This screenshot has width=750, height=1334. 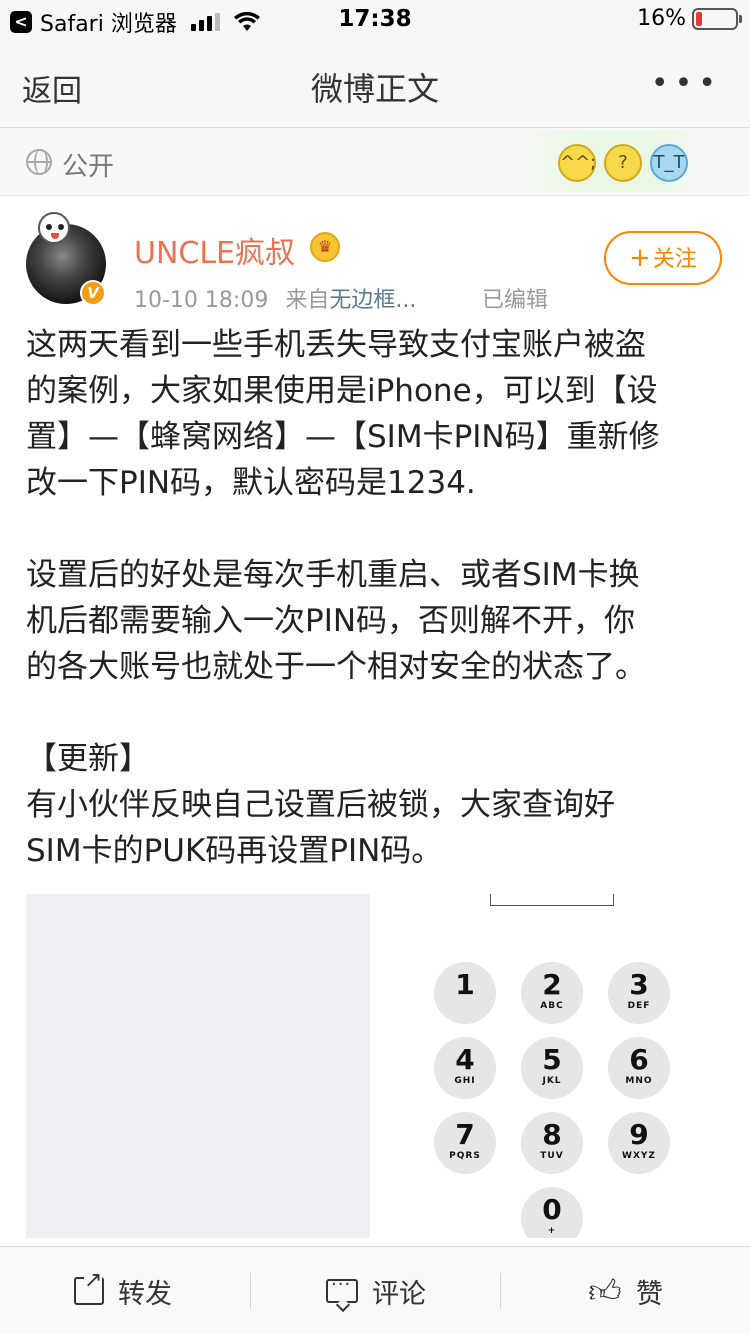 What do you see at coordinates (669, 163) in the screenshot?
I see `crying-emoji-icon: T_T` at bounding box center [669, 163].